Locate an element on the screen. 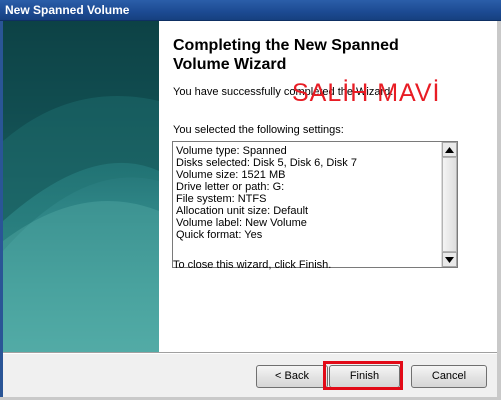 The height and width of the screenshot is (400, 501). cancel-button: Cancel is located at coordinates (449, 376).